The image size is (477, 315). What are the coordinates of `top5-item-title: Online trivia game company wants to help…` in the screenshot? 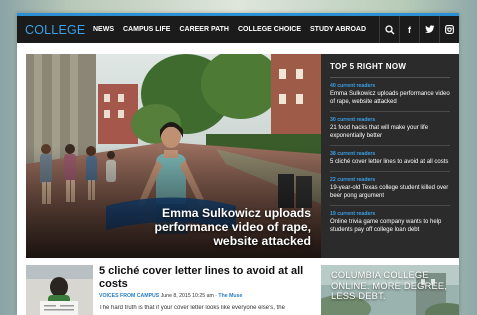 It's located at (390, 226).